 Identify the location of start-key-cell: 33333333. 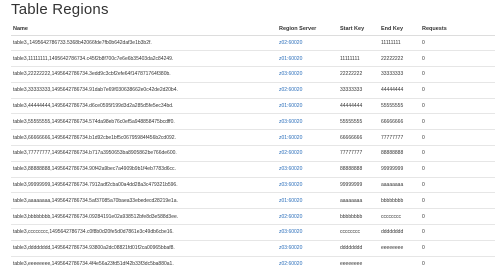
(358, 90).